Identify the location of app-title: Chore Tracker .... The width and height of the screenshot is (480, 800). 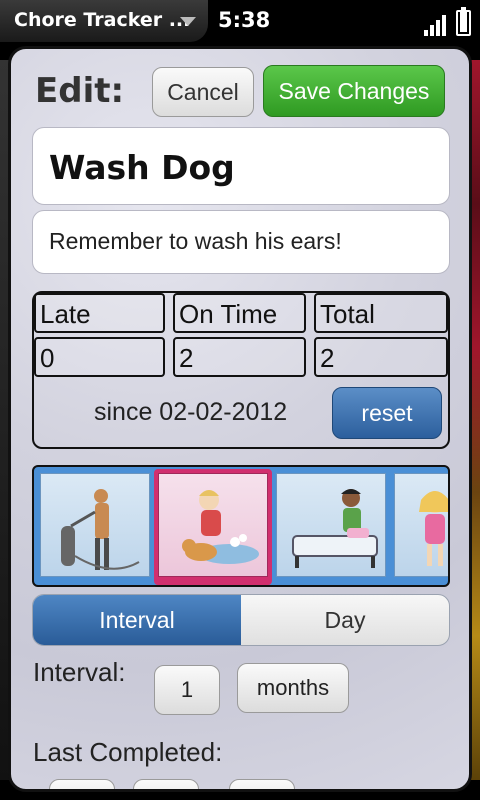
(102, 20).